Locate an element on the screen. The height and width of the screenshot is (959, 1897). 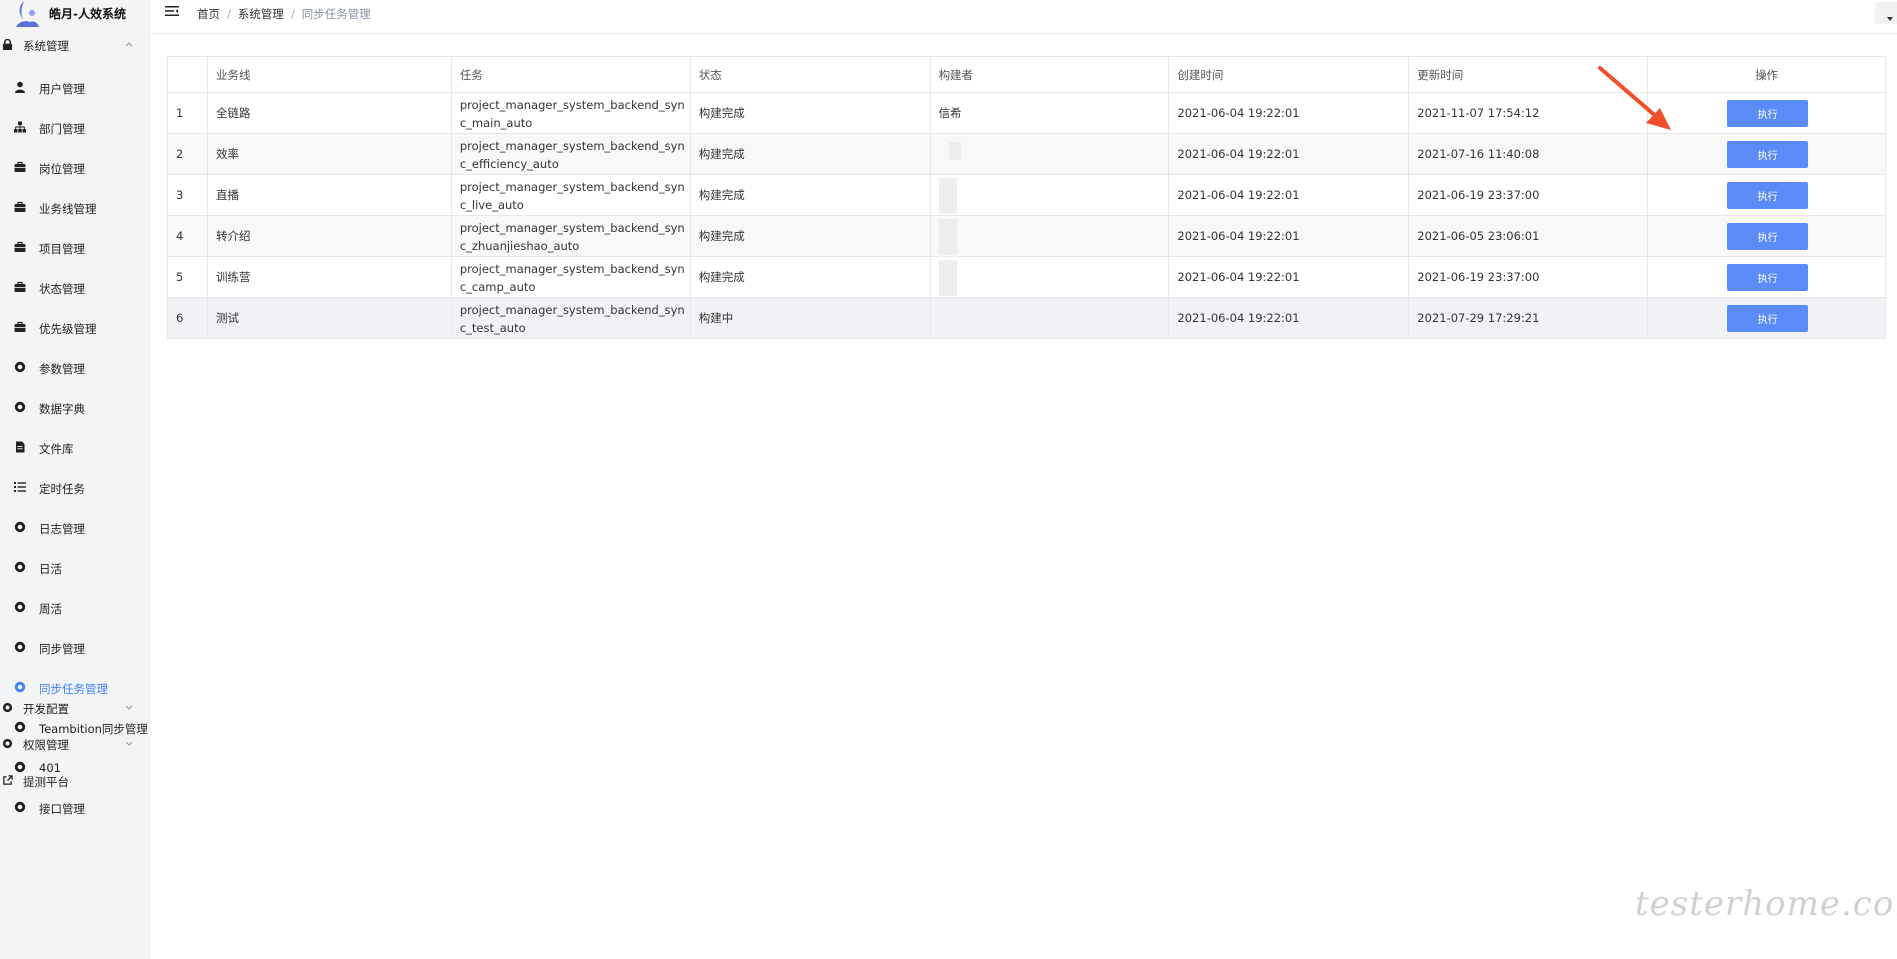
cell-text: 2 is located at coordinates (180, 154).